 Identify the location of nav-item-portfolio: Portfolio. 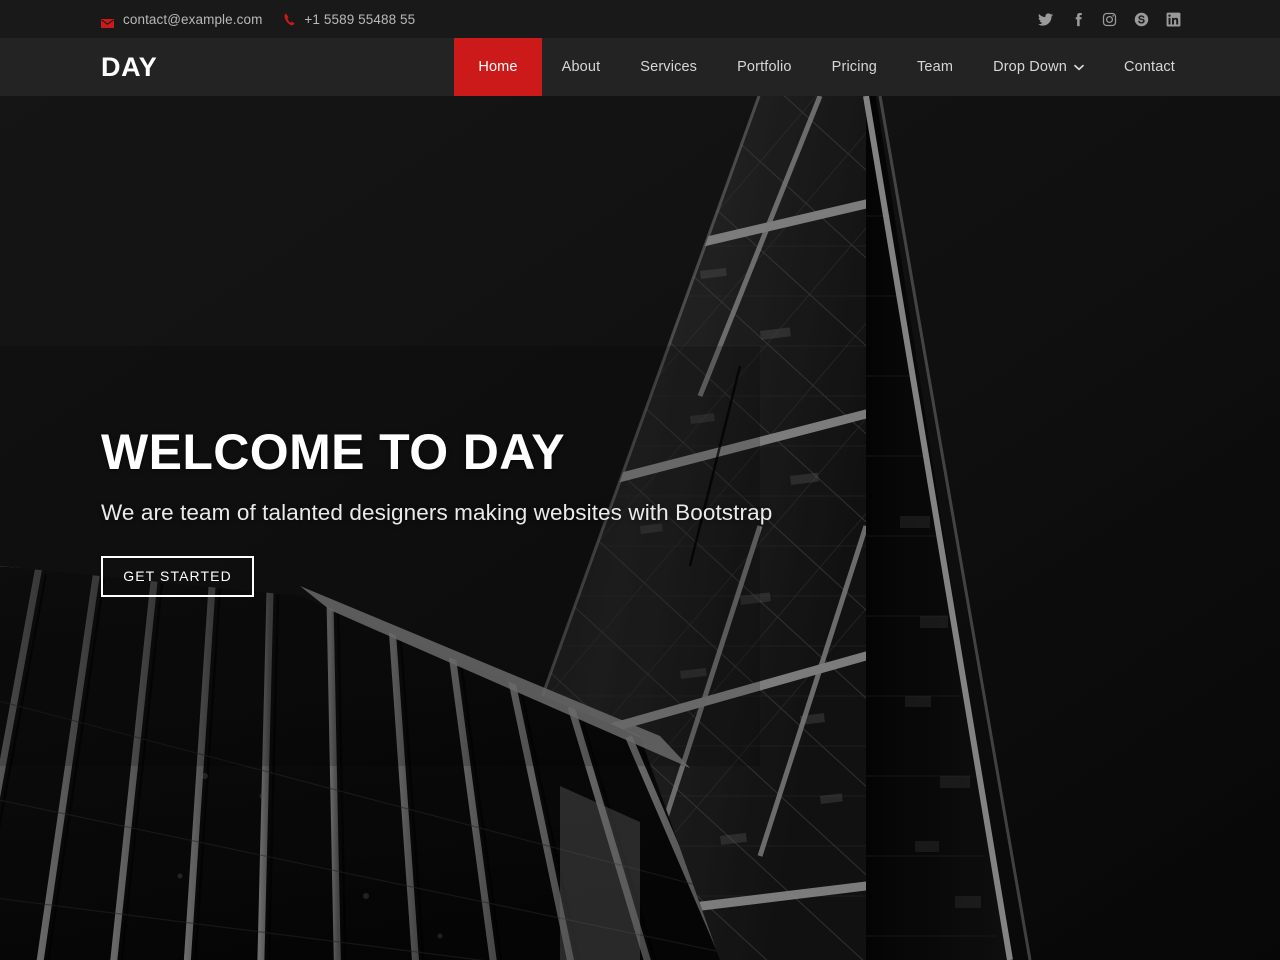
(764, 67).